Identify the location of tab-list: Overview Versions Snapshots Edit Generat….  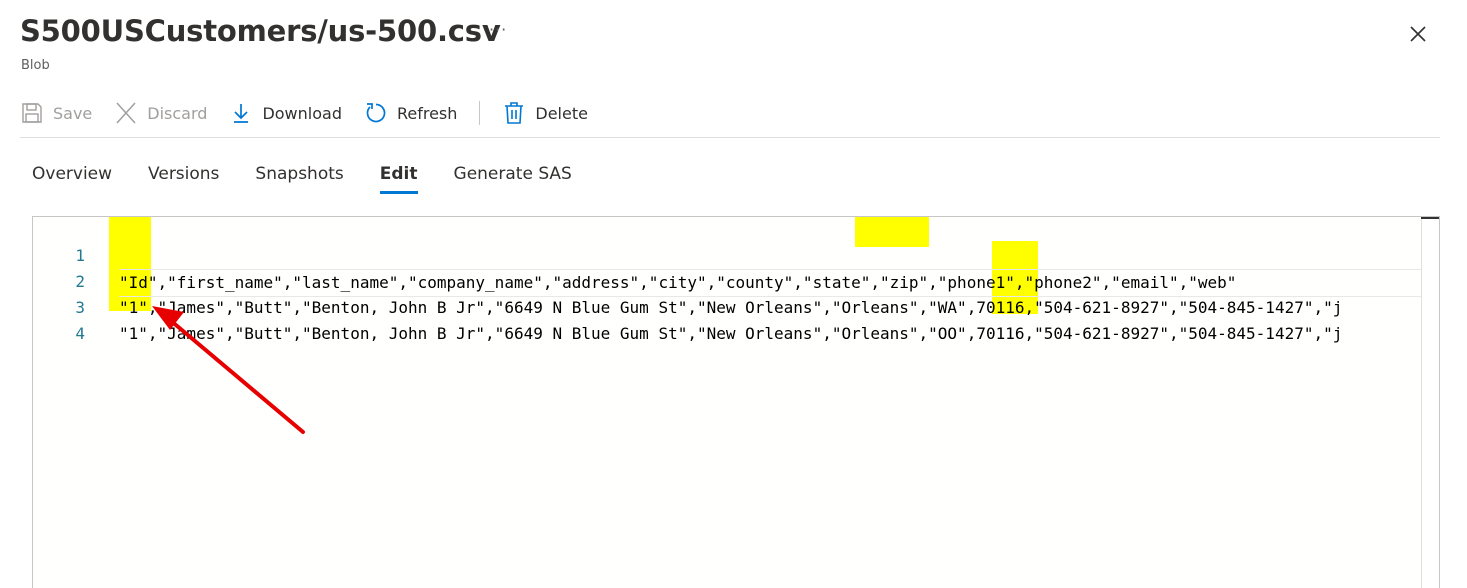
(320, 179).